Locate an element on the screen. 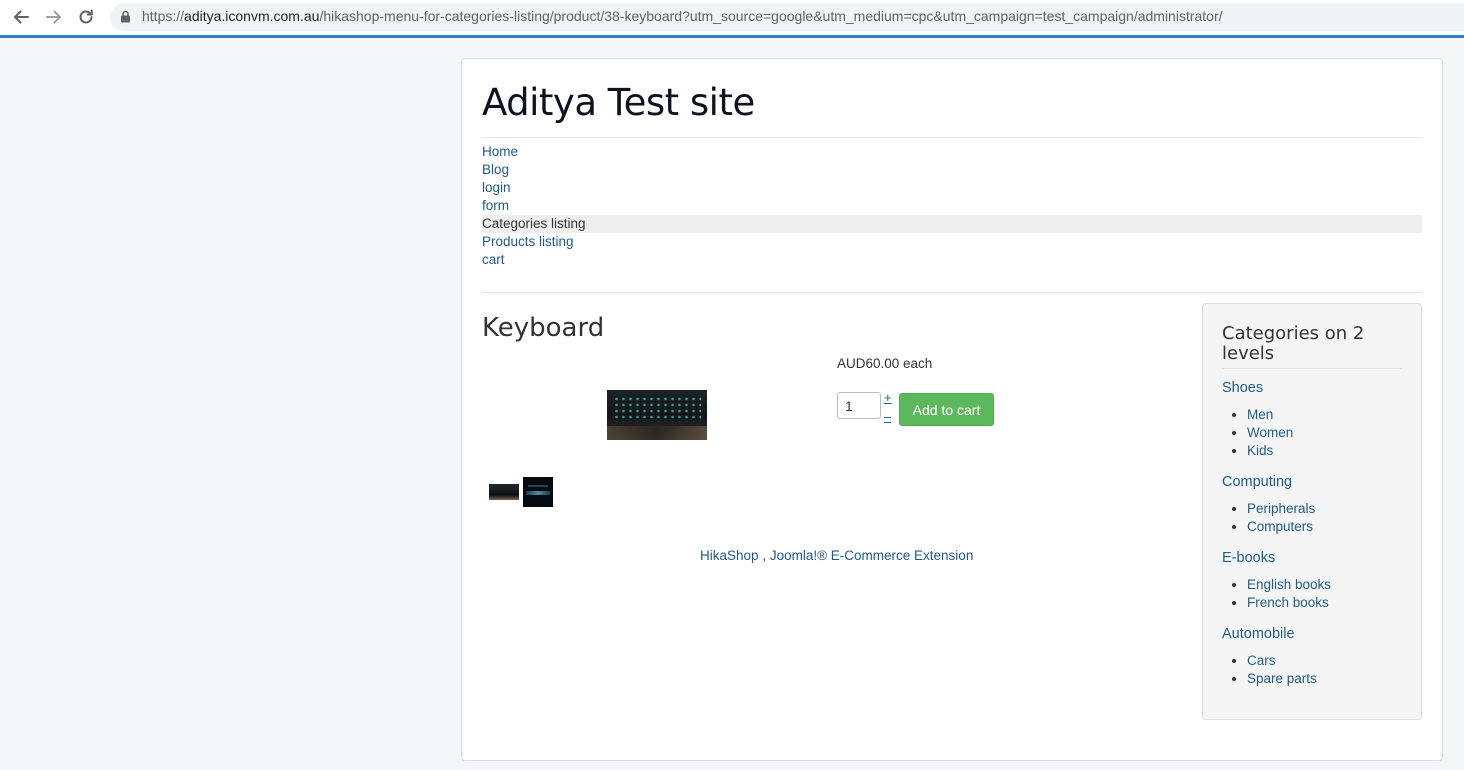 The height and width of the screenshot is (770, 1464). list-item: Kids is located at coordinates (1329, 451).